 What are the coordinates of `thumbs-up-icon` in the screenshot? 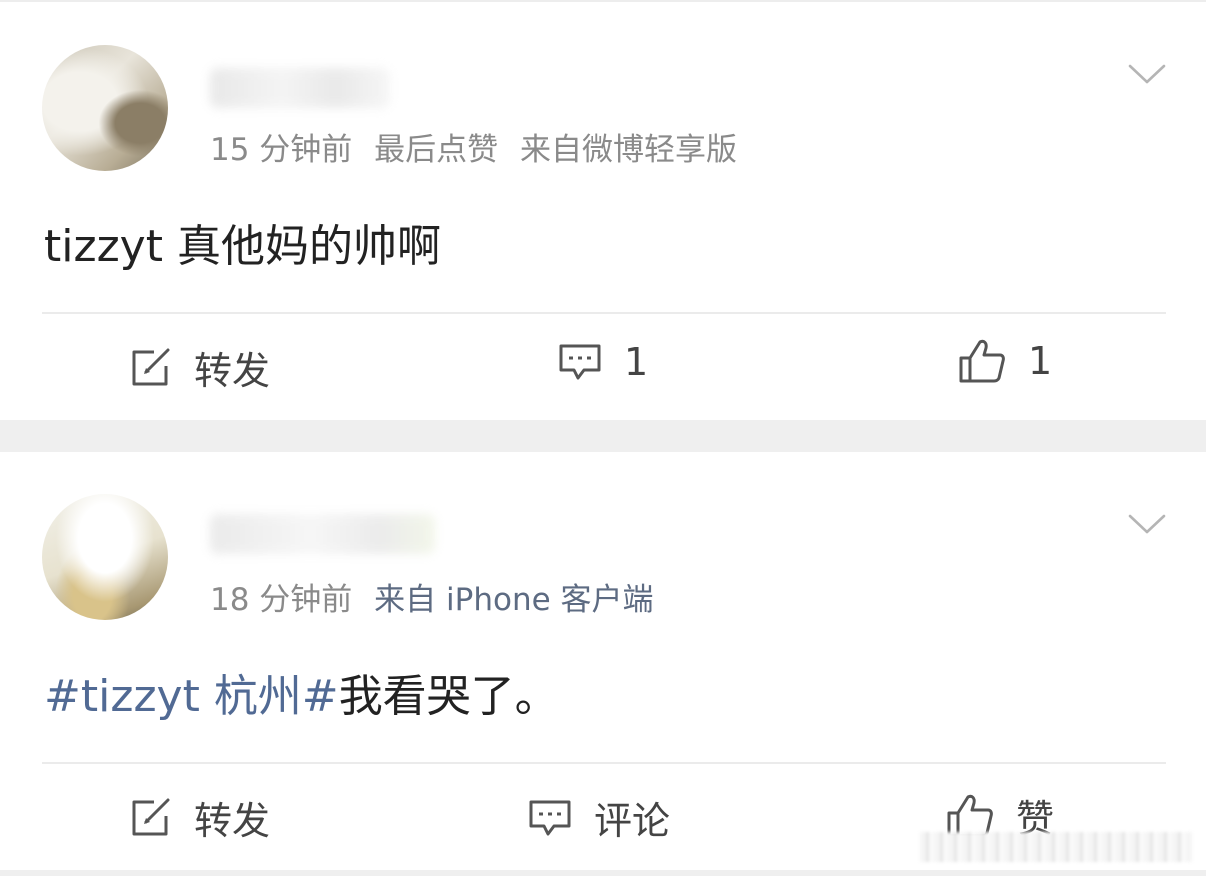 It's located at (982, 361).